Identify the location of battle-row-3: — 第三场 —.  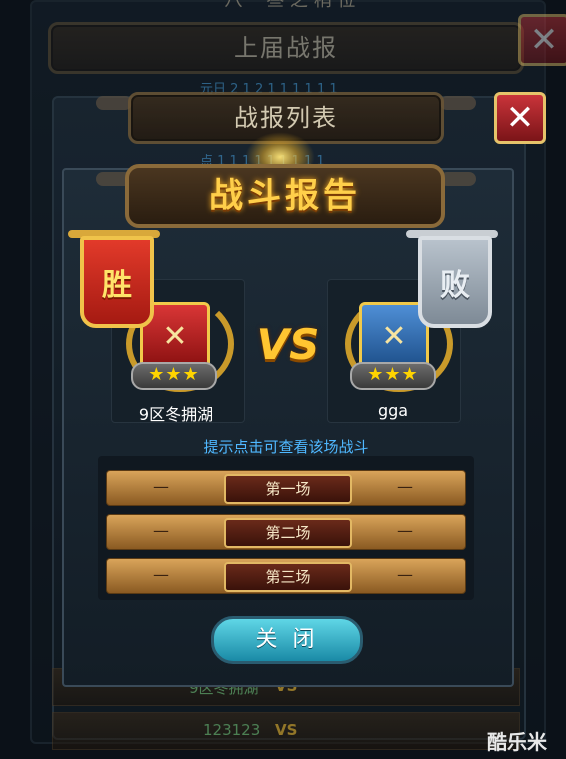
(286, 576).